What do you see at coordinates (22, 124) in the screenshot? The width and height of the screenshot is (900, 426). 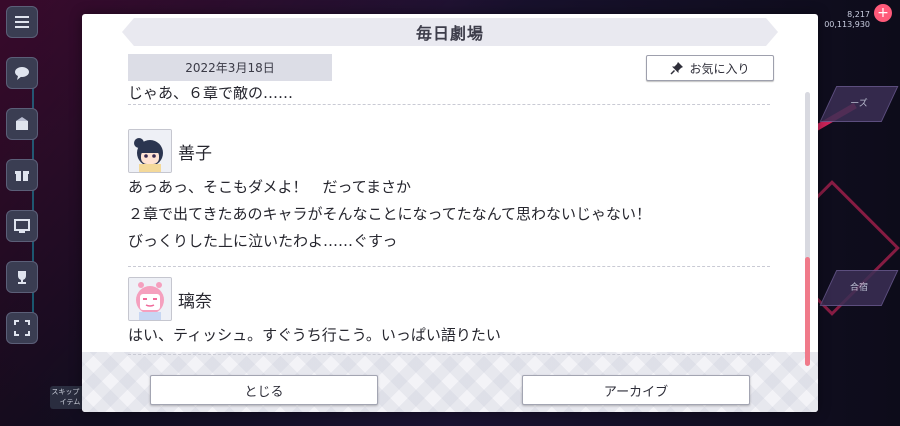 I see `box-icon` at bounding box center [22, 124].